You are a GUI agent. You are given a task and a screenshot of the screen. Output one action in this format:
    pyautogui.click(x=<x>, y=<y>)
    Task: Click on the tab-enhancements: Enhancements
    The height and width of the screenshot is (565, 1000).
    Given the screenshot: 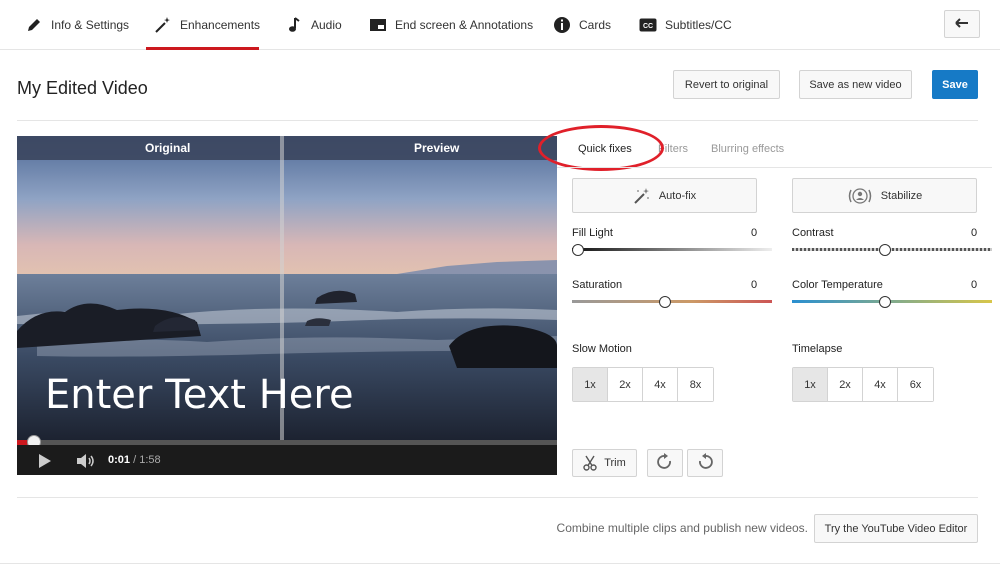 What is the action you would take?
    pyautogui.click(x=203, y=25)
    